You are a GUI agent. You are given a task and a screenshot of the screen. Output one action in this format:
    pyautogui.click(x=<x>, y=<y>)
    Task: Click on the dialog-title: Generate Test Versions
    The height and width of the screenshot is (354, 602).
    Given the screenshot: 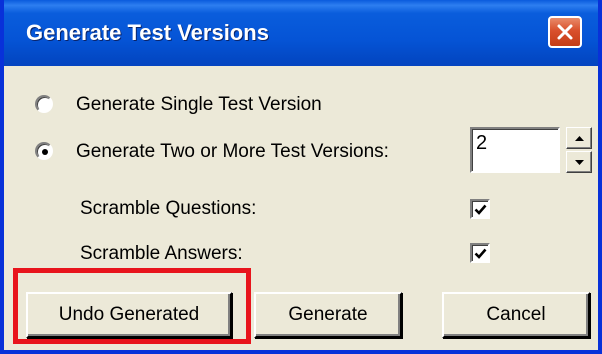 What is the action you would take?
    pyautogui.click(x=147, y=32)
    